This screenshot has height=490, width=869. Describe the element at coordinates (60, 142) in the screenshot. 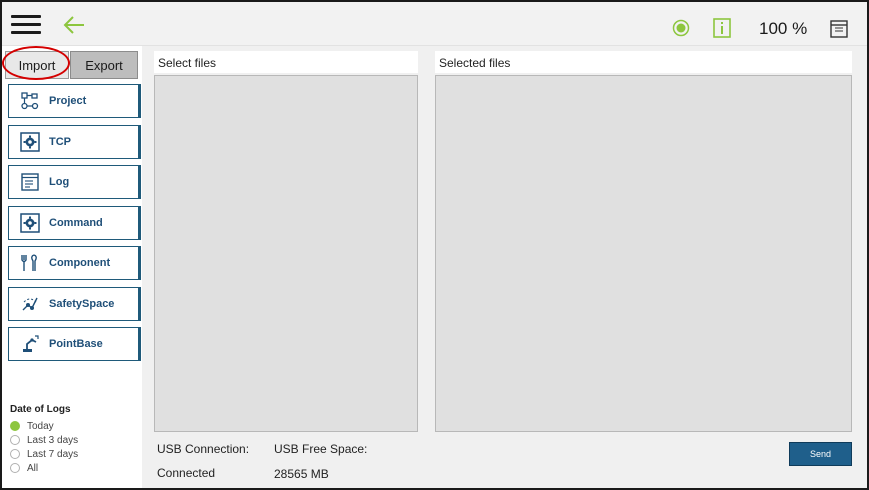

I see `nav-label-tcp: TCP` at that location.